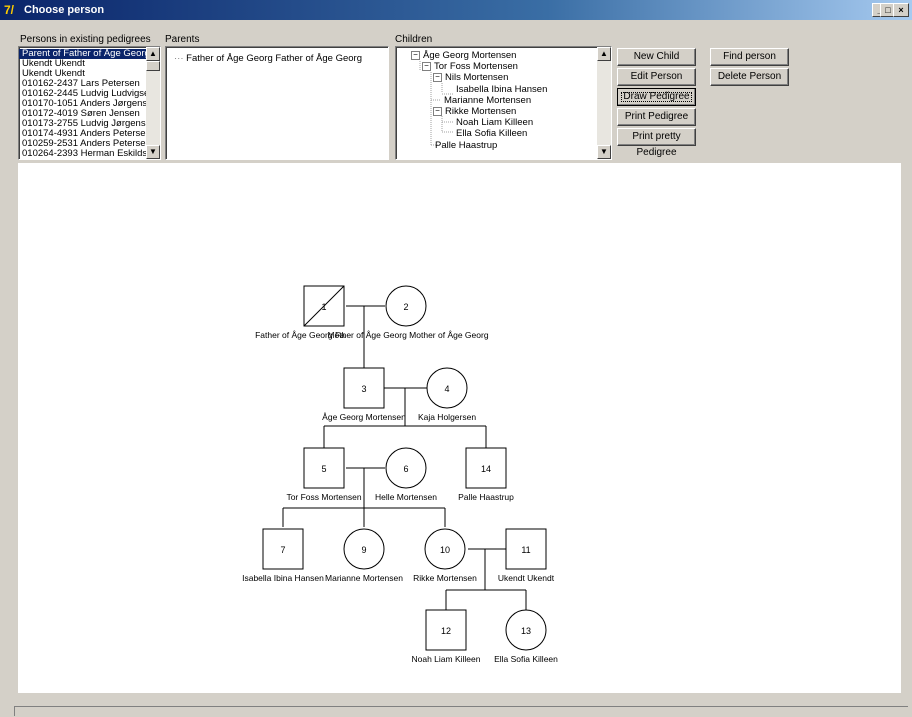  I want to click on person-name: Åge Georg Mortensen, so click(364, 417).